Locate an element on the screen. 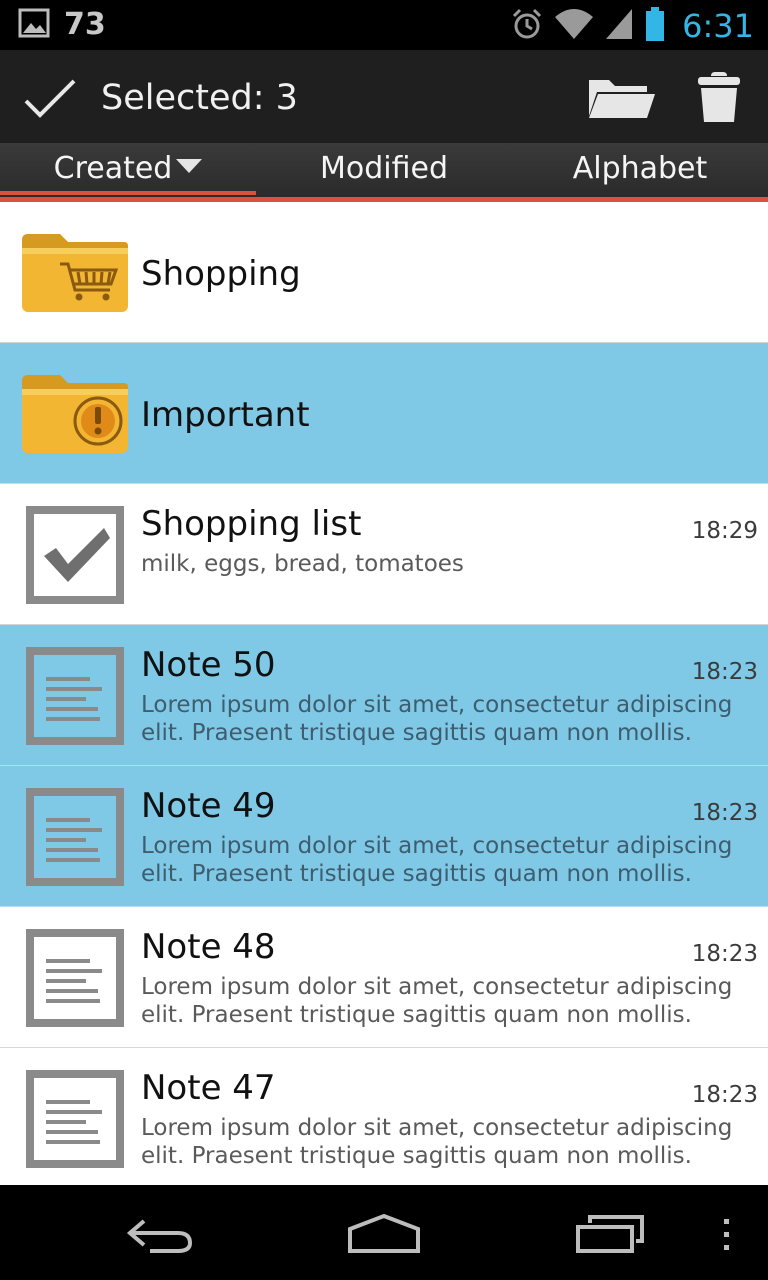  tab-modified-label: Modified is located at coordinates (383, 168).